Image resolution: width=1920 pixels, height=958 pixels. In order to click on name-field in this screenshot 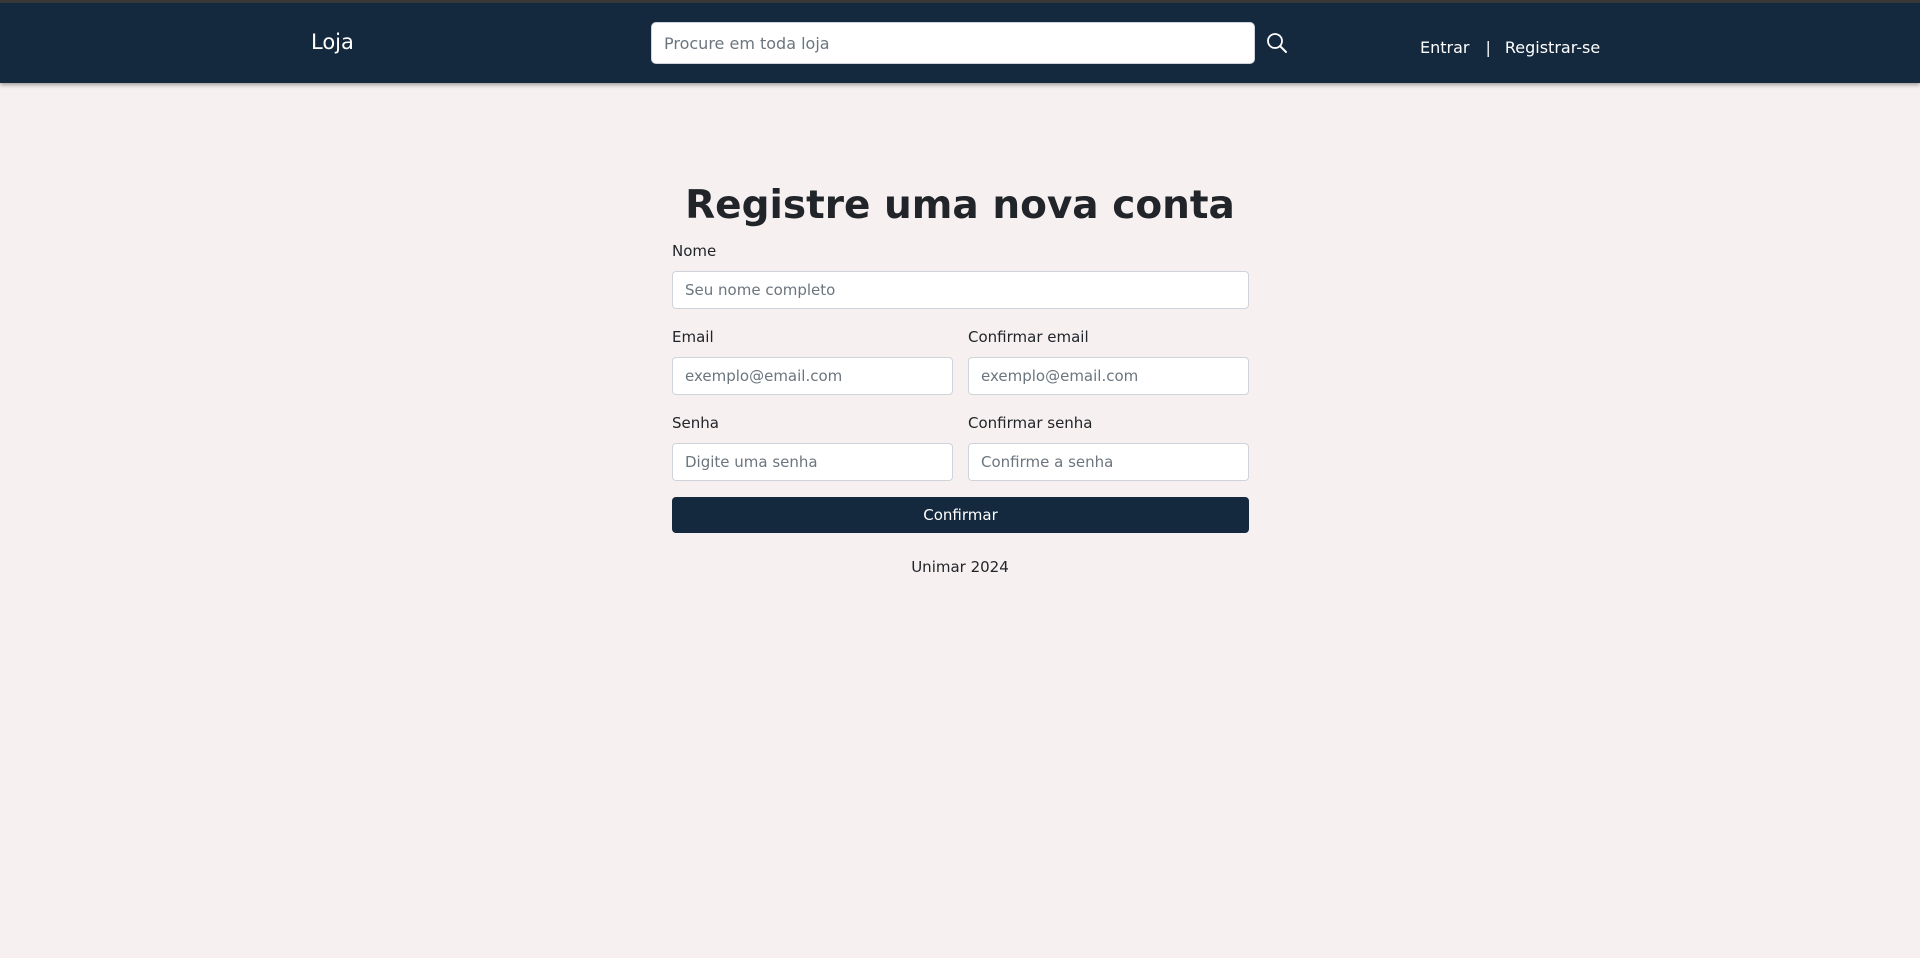, I will do `click(960, 290)`.